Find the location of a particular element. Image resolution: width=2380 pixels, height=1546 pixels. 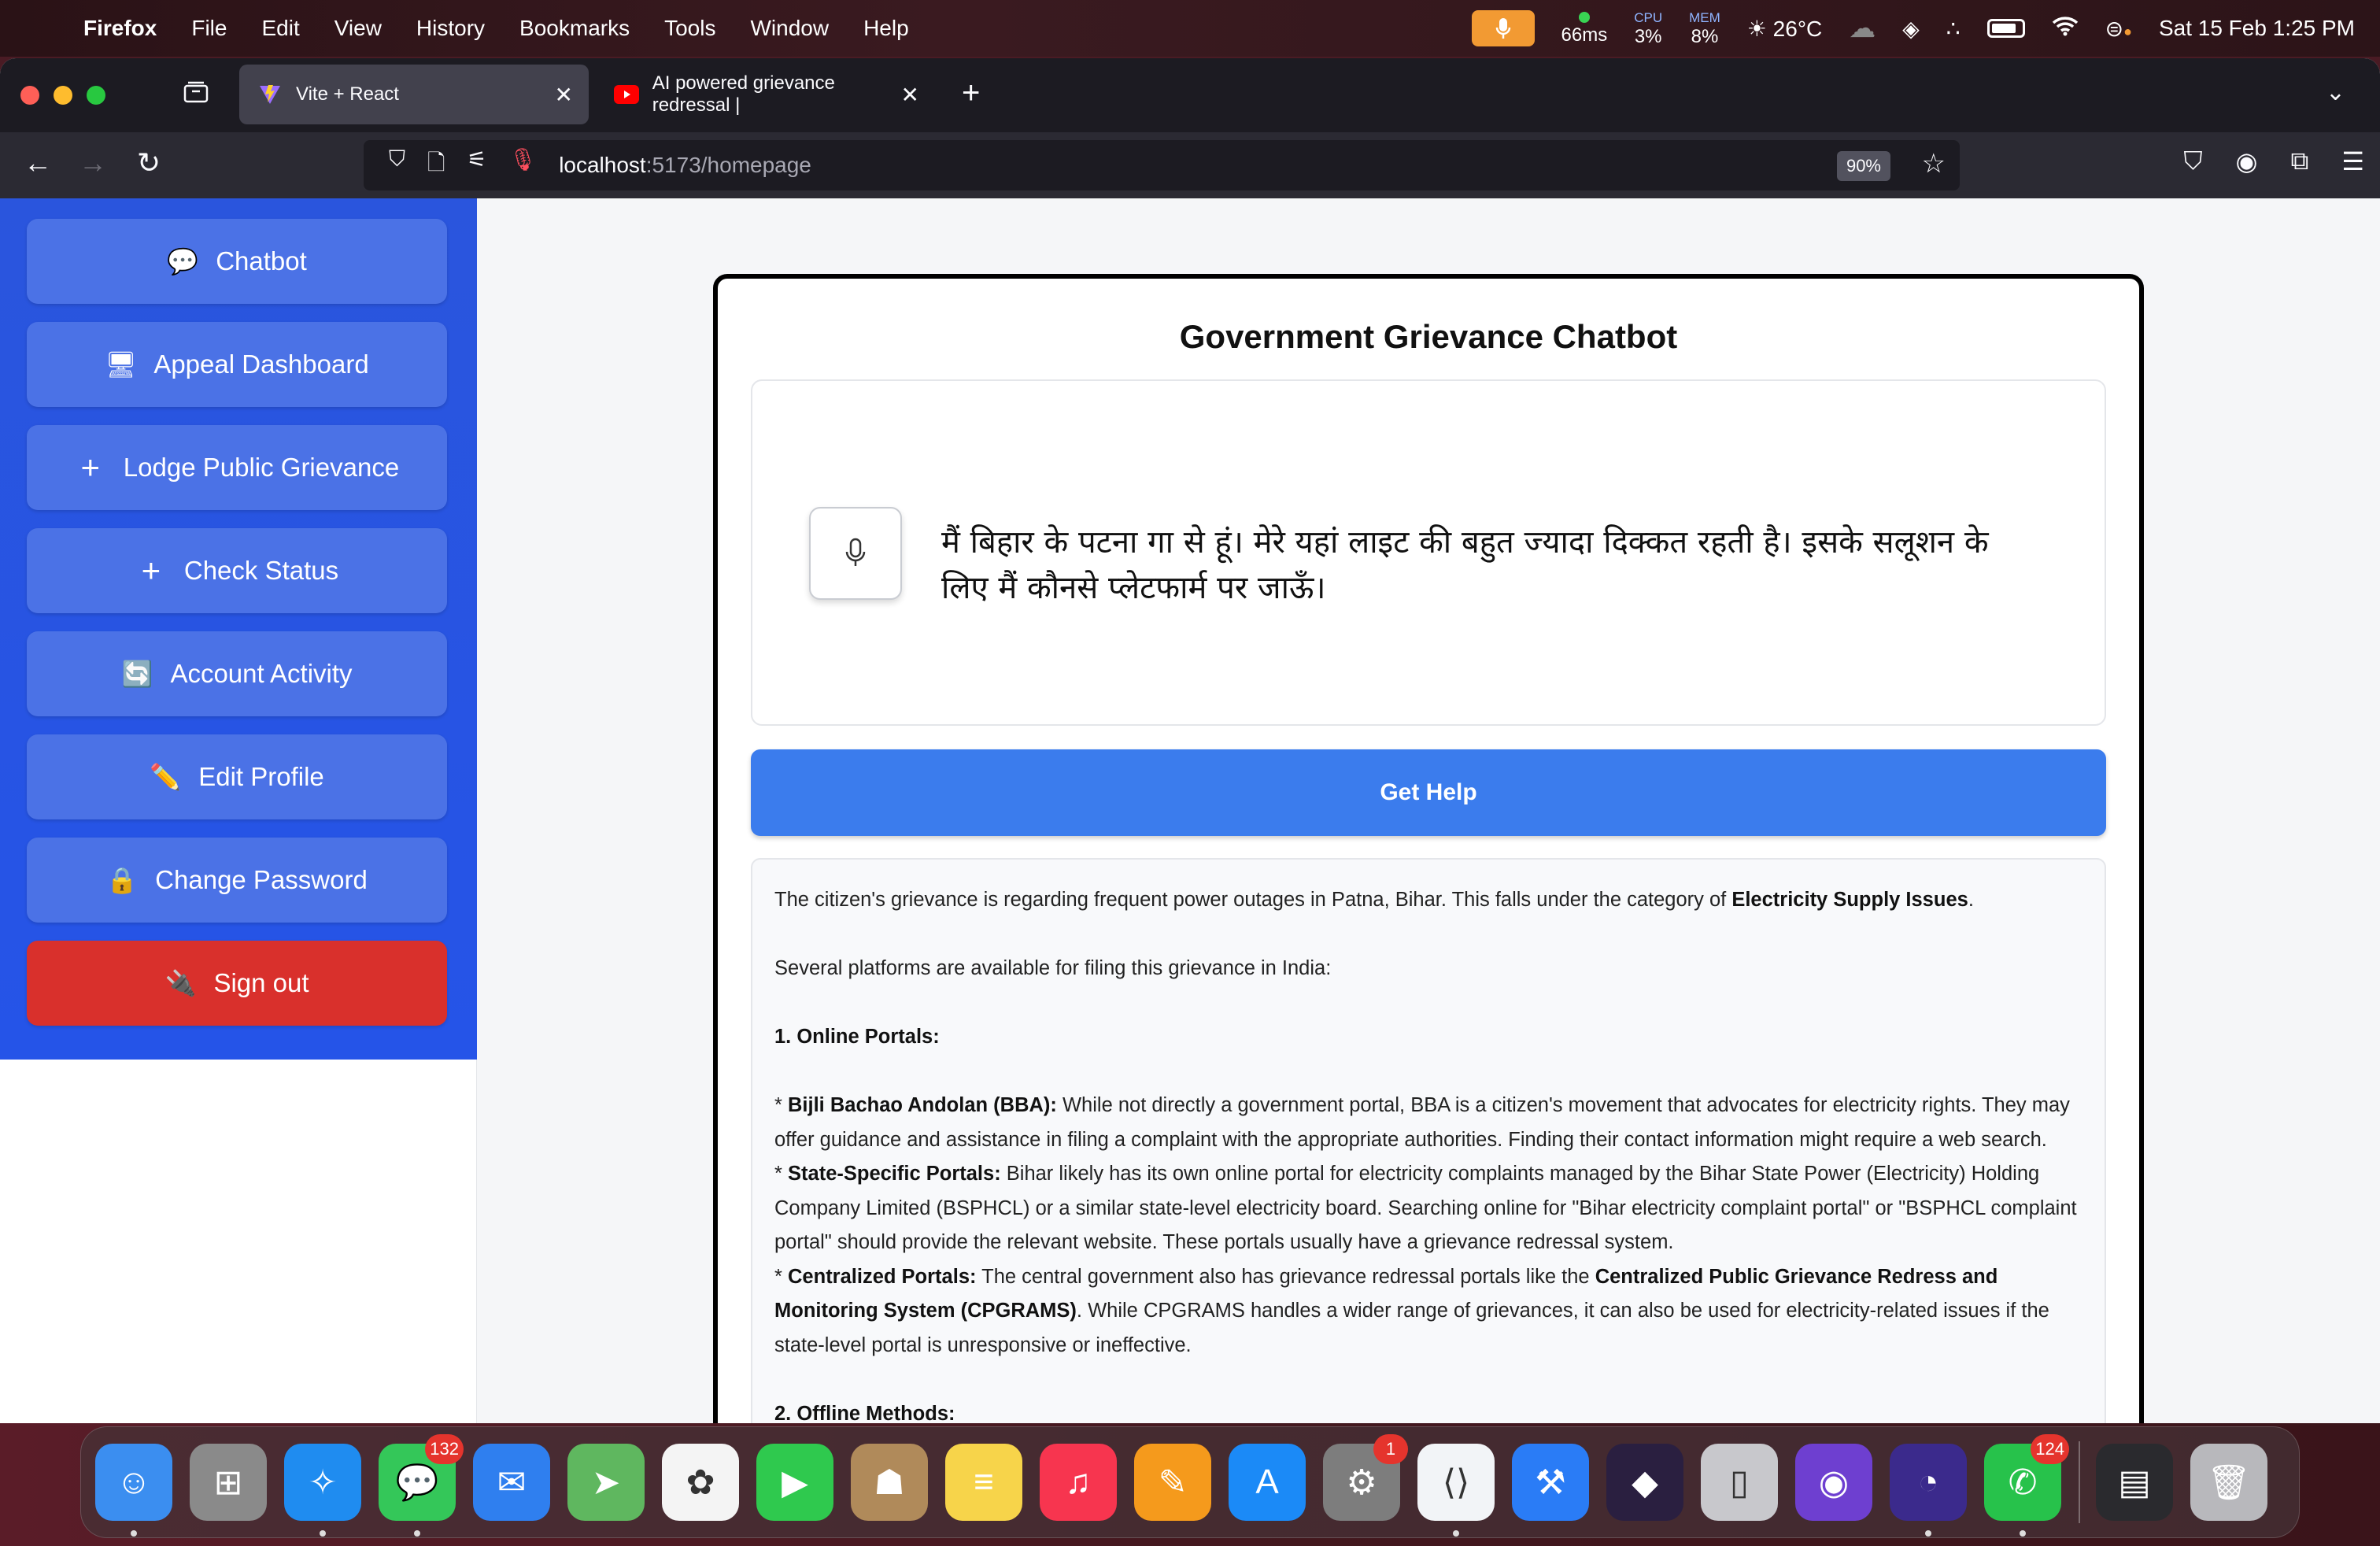

maps-dock-icon: ➤ is located at coordinates (606, 1482).